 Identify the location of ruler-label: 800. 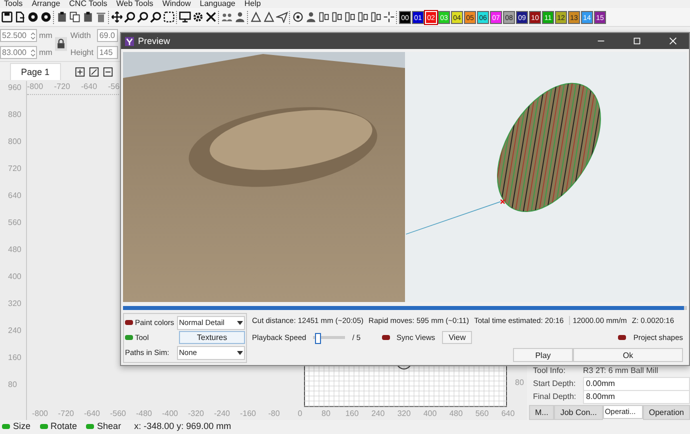
(14, 142).